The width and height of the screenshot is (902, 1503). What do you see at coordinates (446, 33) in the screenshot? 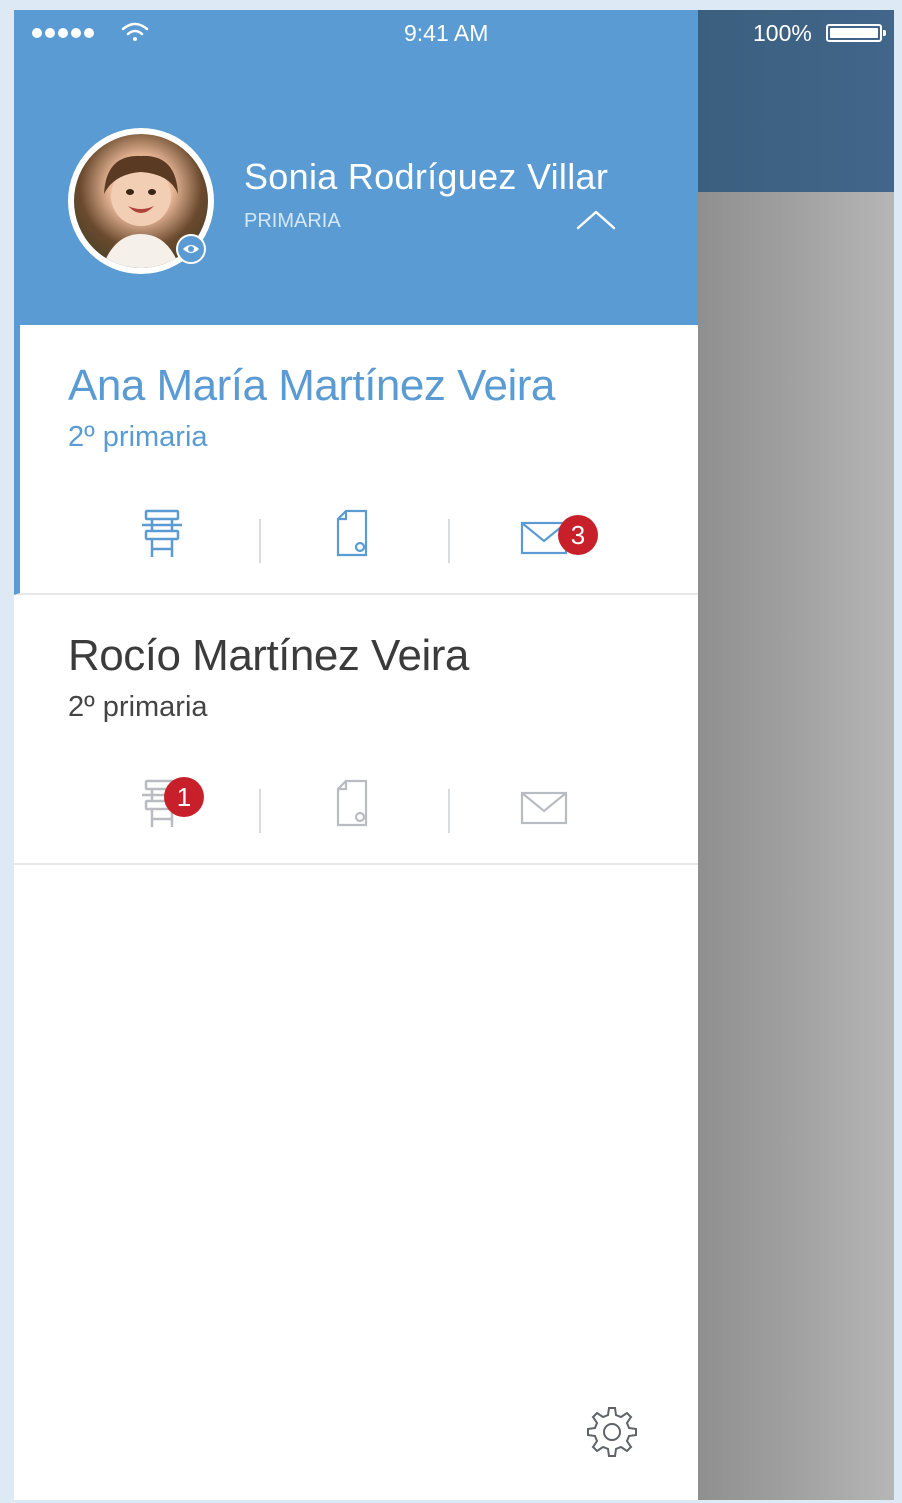
I see `status-time: 9:41 AM` at bounding box center [446, 33].